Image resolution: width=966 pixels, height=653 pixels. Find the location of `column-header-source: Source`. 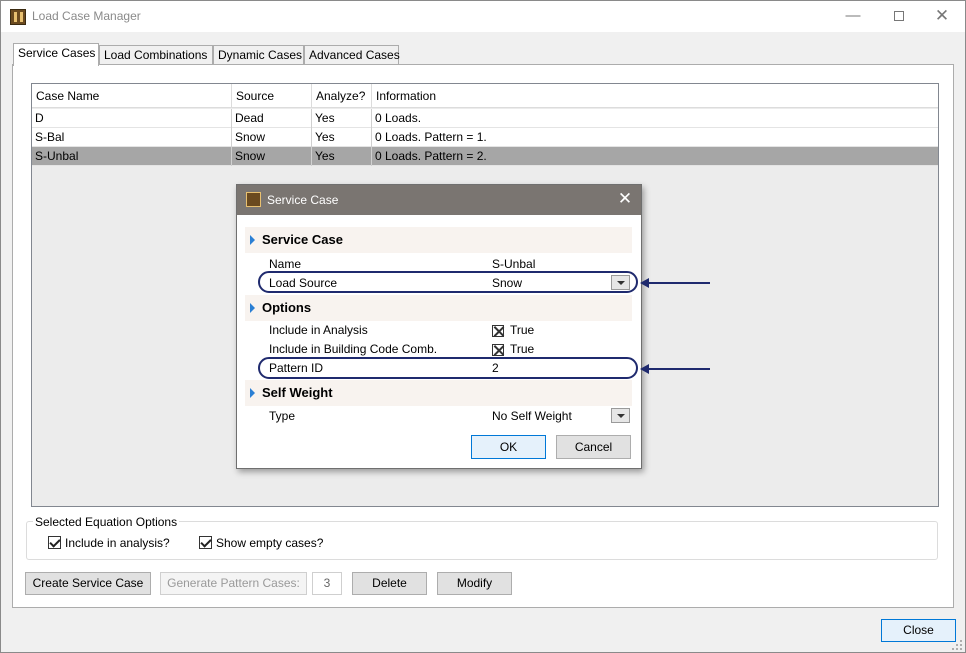

column-header-source: Source is located at coordinates (272, 96).